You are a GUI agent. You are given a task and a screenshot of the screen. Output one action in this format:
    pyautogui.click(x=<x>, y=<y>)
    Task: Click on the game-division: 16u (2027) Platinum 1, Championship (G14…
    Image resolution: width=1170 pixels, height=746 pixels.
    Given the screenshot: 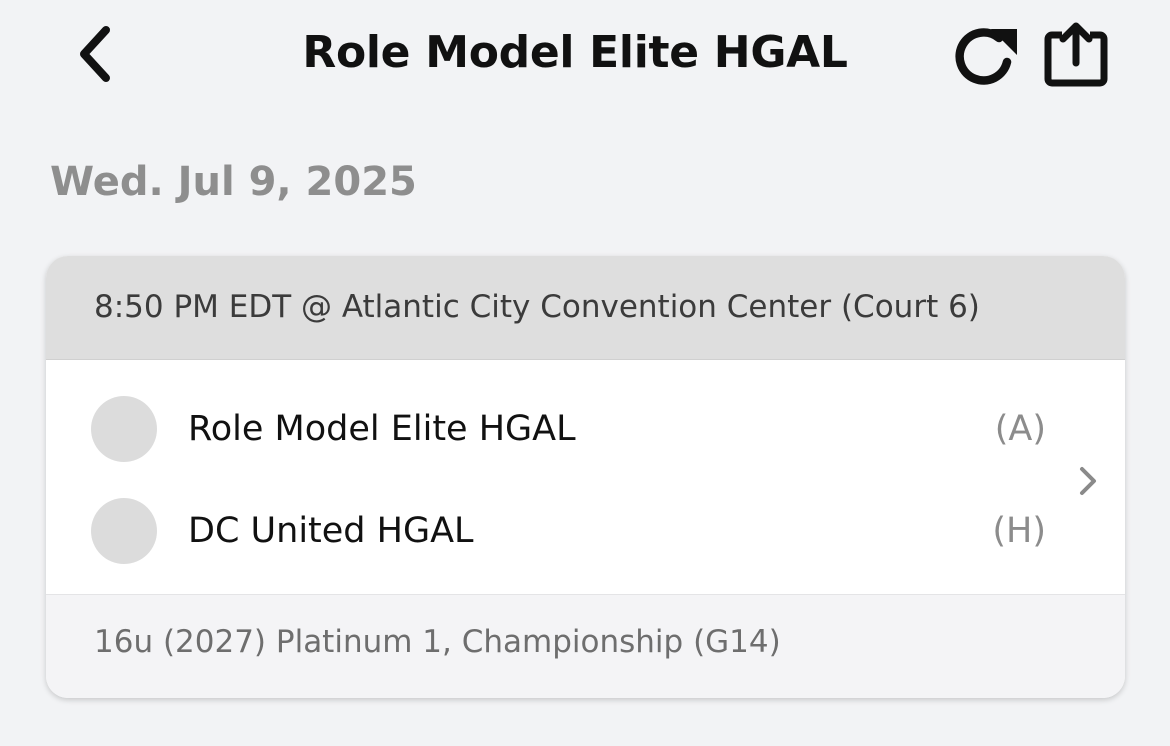 What is the action you would take?
    pyautogui.click(x=437, y=642)
    